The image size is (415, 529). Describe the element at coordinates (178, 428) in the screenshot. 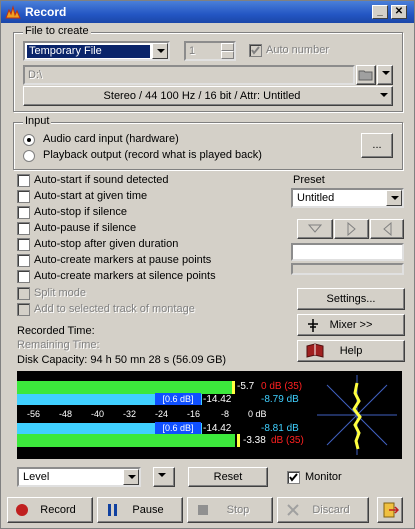

I see `channel-2-box: [0.6 dB]` at that location.